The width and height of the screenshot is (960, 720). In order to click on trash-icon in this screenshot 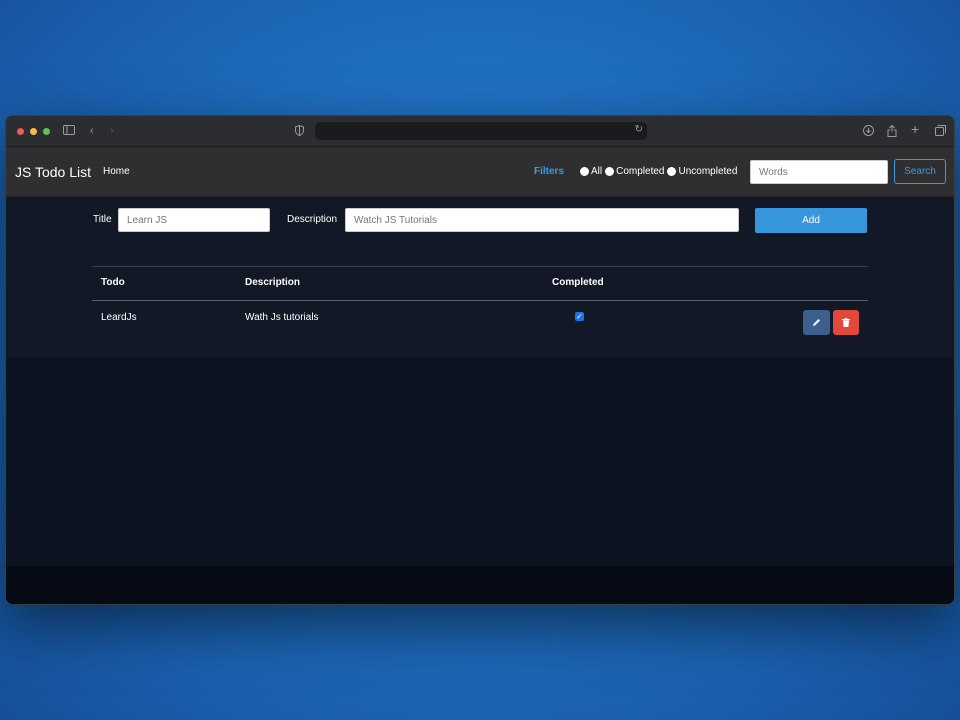, I will do `click(846, 323)`.